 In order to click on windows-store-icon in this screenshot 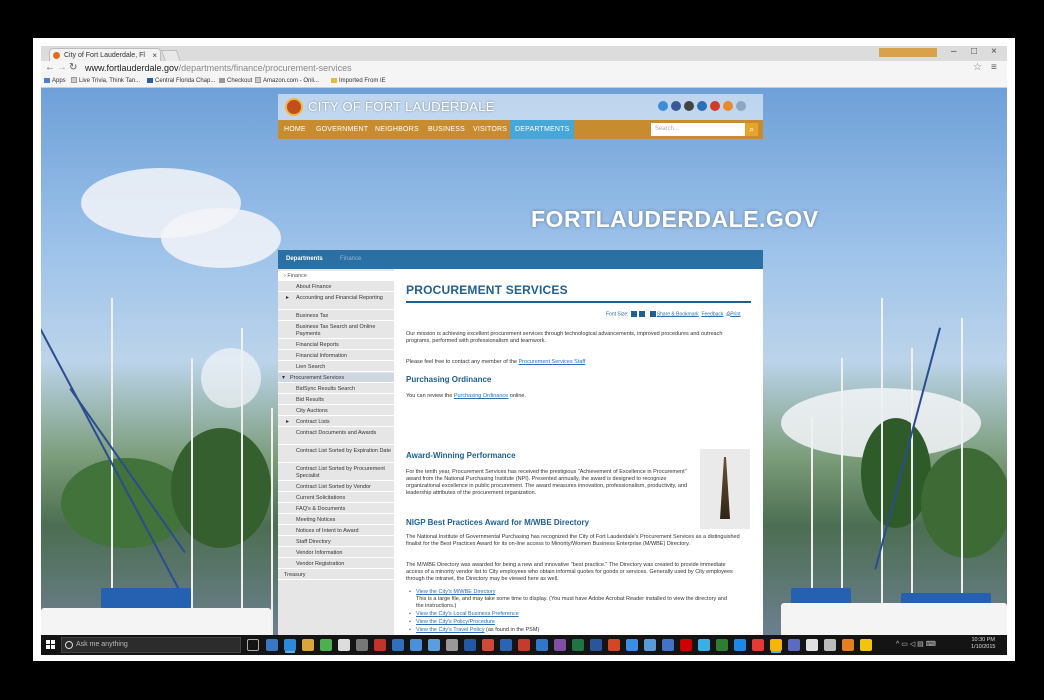, I will do `click(272, 645)`.